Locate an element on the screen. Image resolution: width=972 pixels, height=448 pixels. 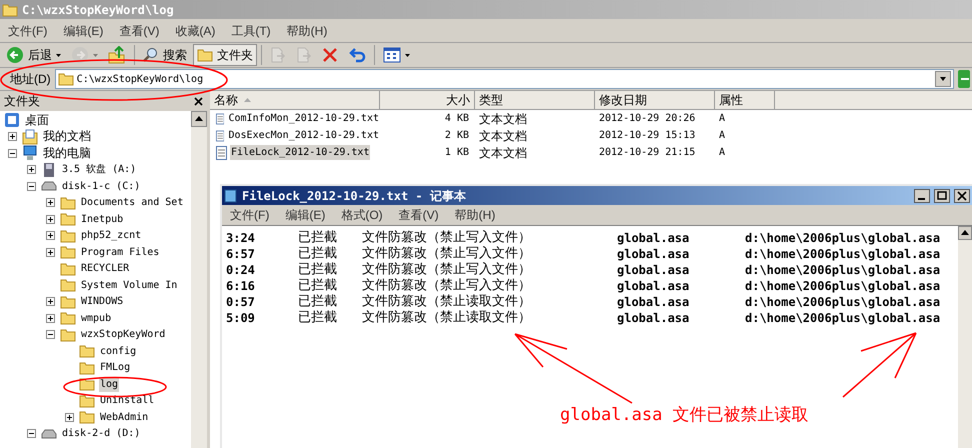
column-header: 修改日期 is located at coordinates (655, 100).